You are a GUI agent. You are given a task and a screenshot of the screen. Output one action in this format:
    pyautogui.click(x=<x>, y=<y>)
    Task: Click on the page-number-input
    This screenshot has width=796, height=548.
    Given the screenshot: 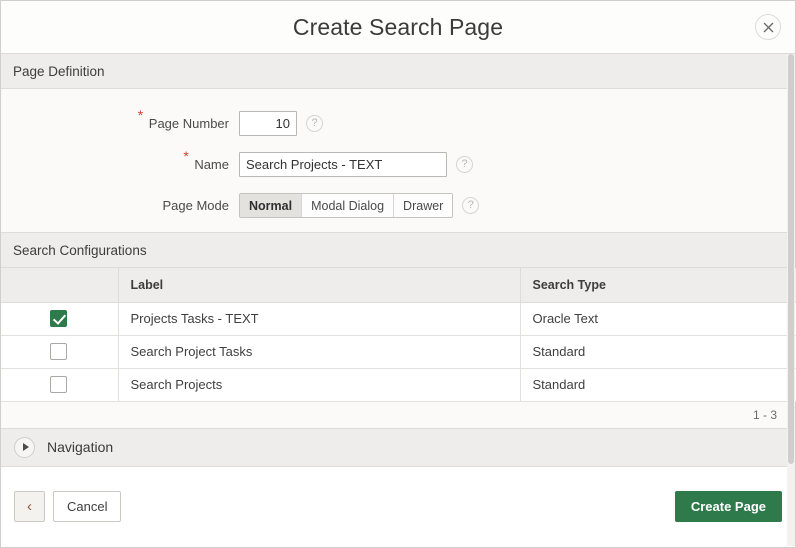 What is the action you would take?
    pyautogui.click(x=268, y=123)
    